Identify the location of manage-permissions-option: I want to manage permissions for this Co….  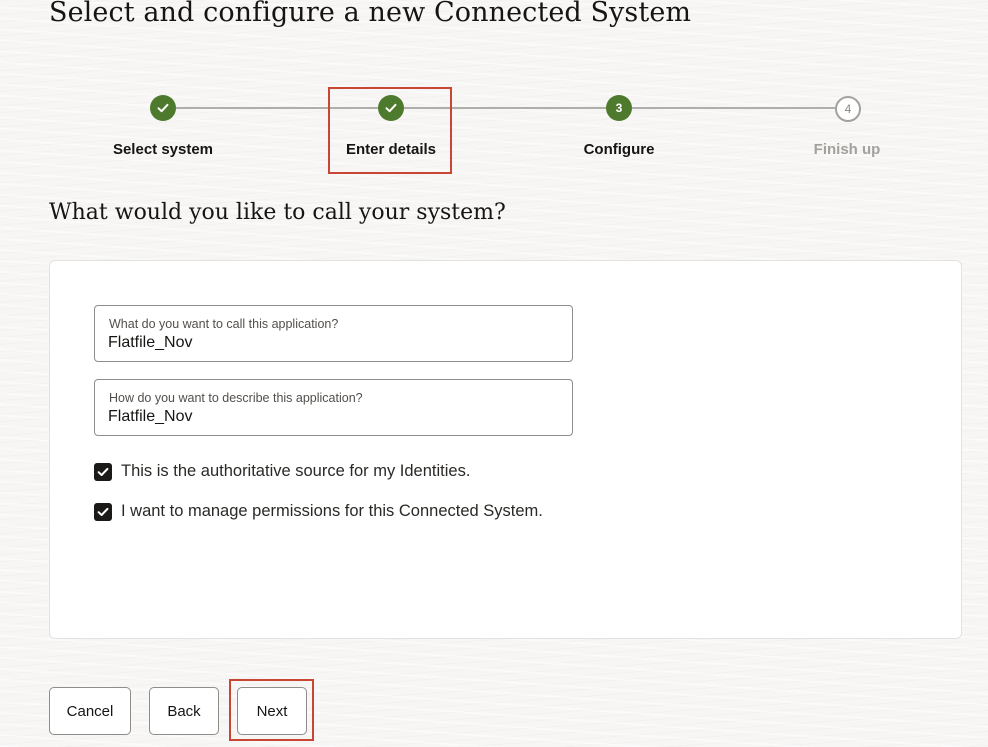
(318, 511).